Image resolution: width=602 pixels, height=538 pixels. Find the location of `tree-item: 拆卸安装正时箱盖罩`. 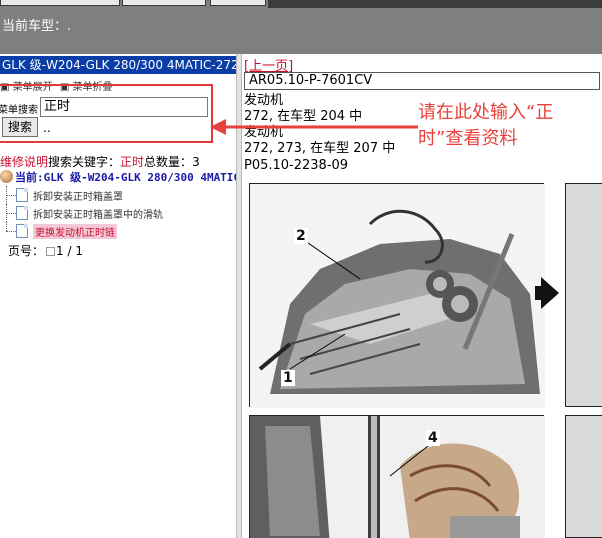

tree-item: 拆卸安装正时箱盖罩 is located at coordinates (118, 195).